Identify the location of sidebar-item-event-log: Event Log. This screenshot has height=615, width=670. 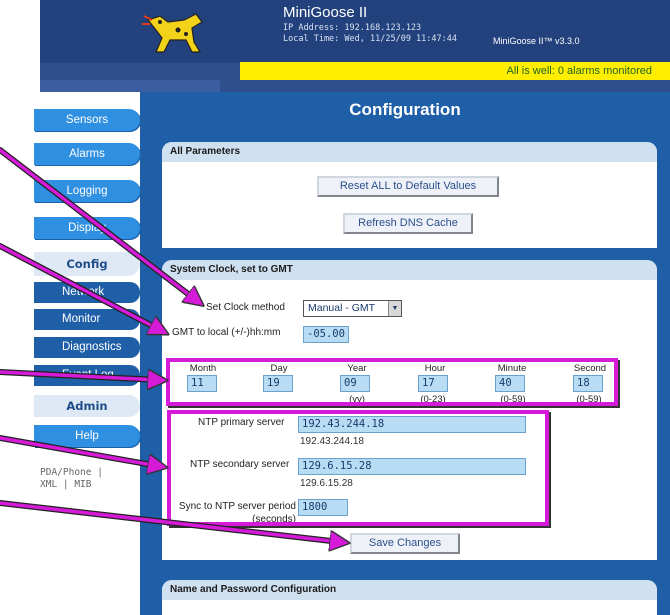
(87, 375).